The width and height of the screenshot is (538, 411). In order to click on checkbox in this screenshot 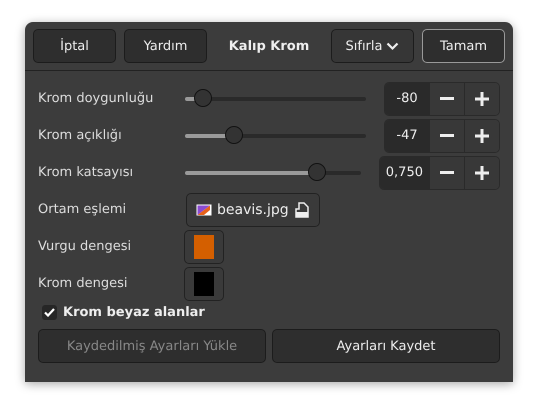, I will do `click(49, 312)`.